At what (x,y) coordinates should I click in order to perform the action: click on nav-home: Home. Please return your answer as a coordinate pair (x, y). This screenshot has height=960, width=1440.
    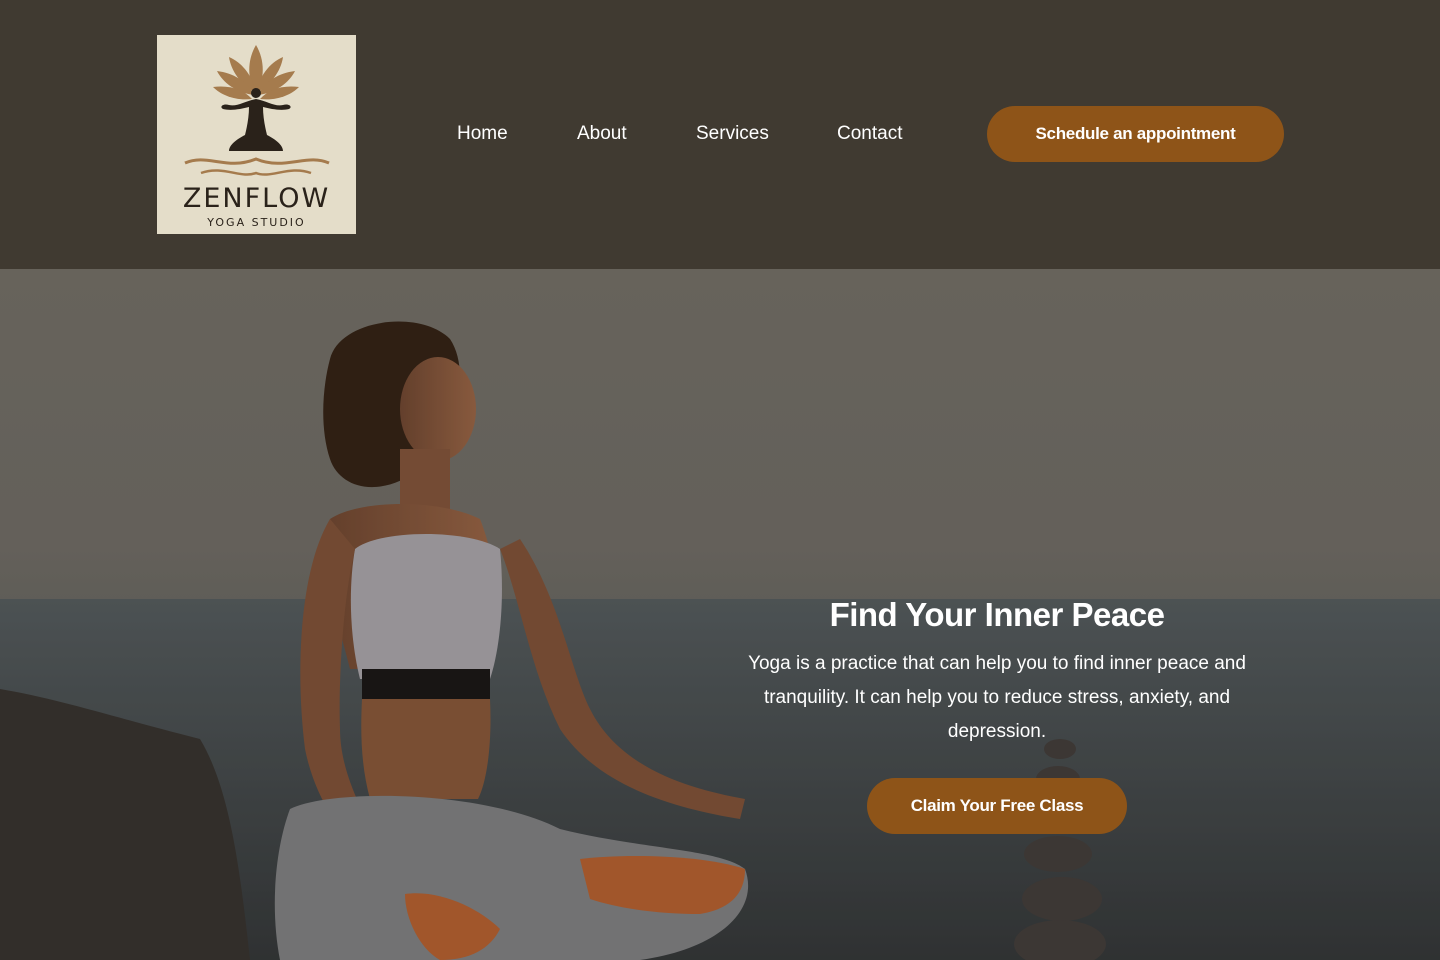
    Looking at the image, I should click on (482, 134).